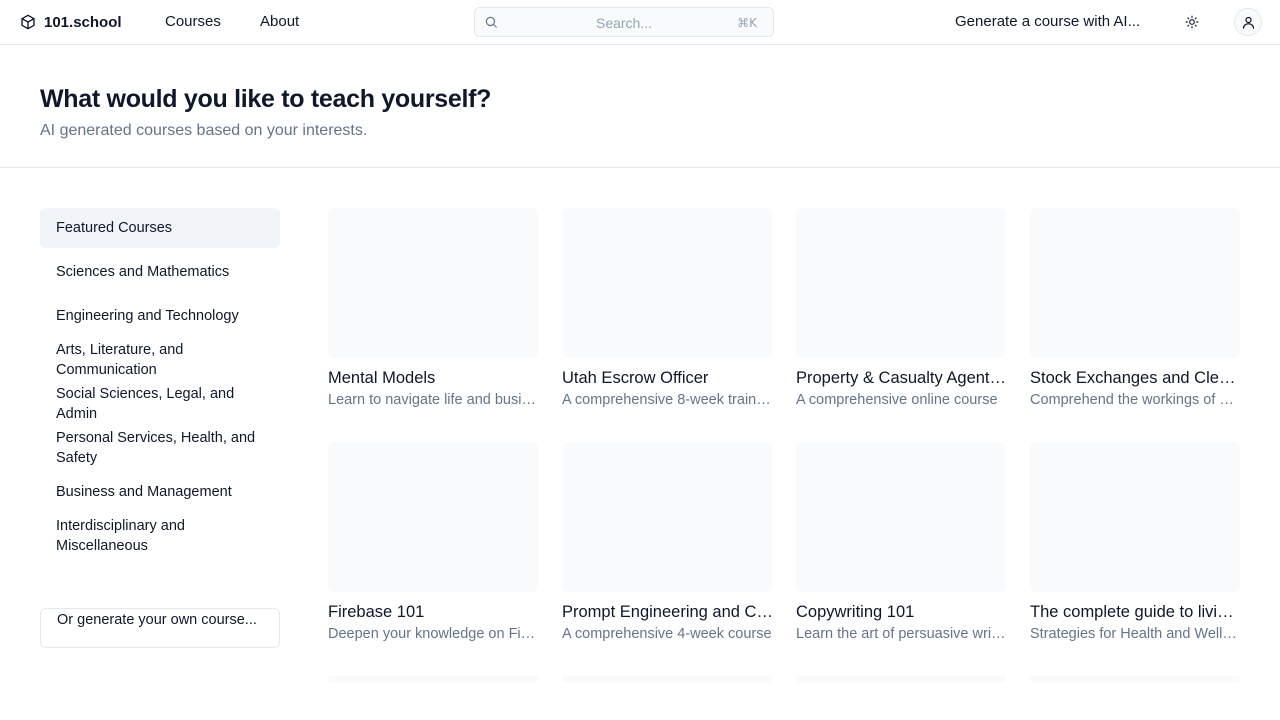 Image resolution: width=1280 pixels, height=720 pixels. I want to click on course-title: Prompt Engineering and ChatGPT, so click(668, 612).